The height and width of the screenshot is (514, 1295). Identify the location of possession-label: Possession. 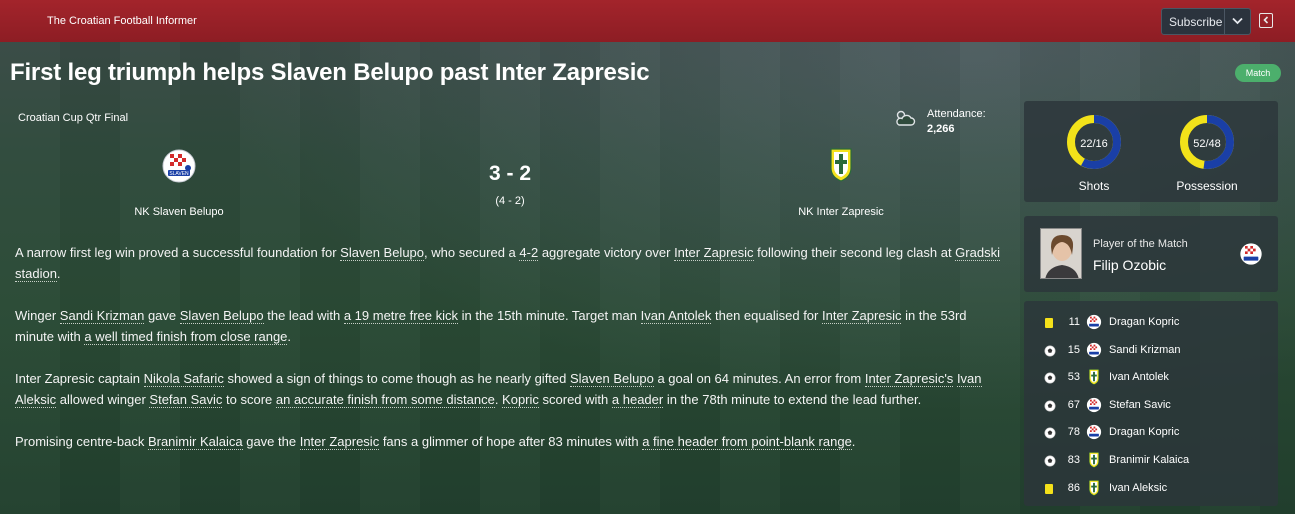
(1207, 186).